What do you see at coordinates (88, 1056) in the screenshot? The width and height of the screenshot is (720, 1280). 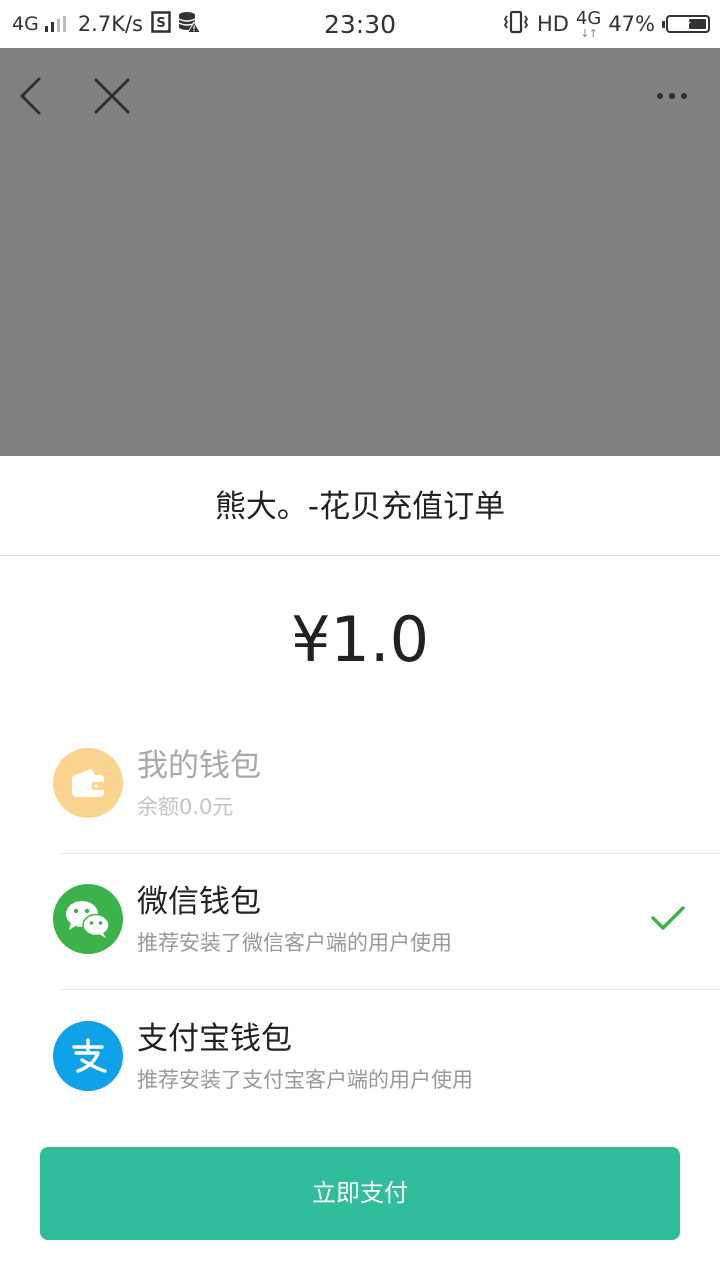 I see `alipay-icon` at bounding box center [88, 1056].